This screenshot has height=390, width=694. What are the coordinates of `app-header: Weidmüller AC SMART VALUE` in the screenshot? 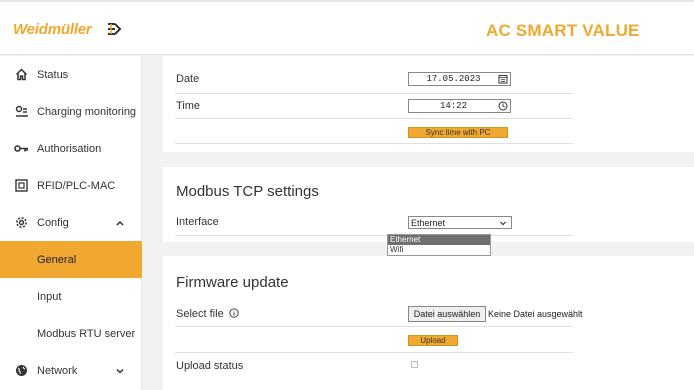 It's located at (347, 27).